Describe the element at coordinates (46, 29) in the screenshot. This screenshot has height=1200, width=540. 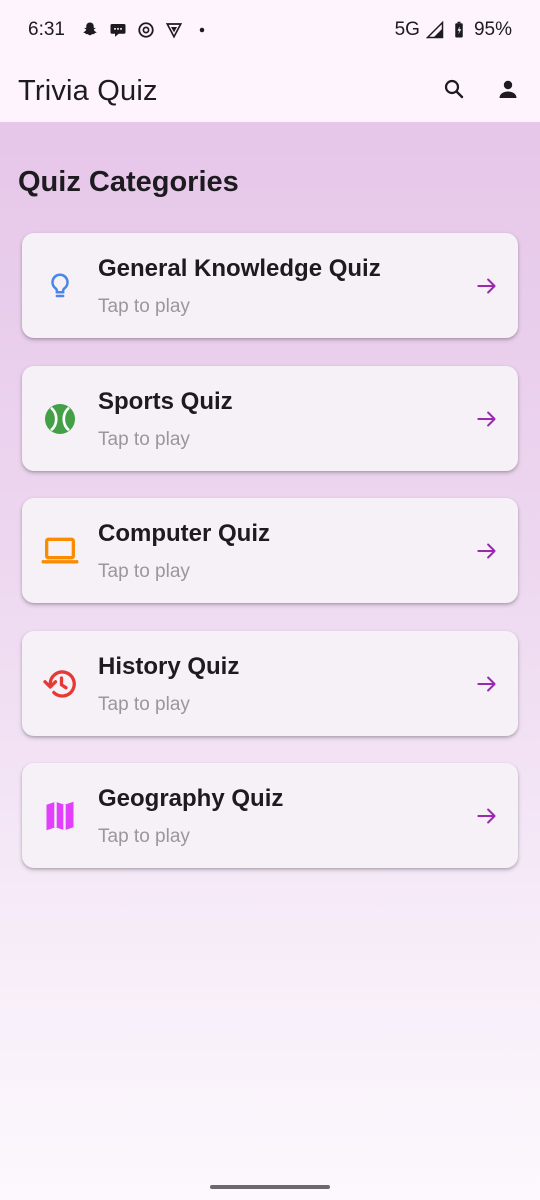
I see `status-time: 6:31` at that location.